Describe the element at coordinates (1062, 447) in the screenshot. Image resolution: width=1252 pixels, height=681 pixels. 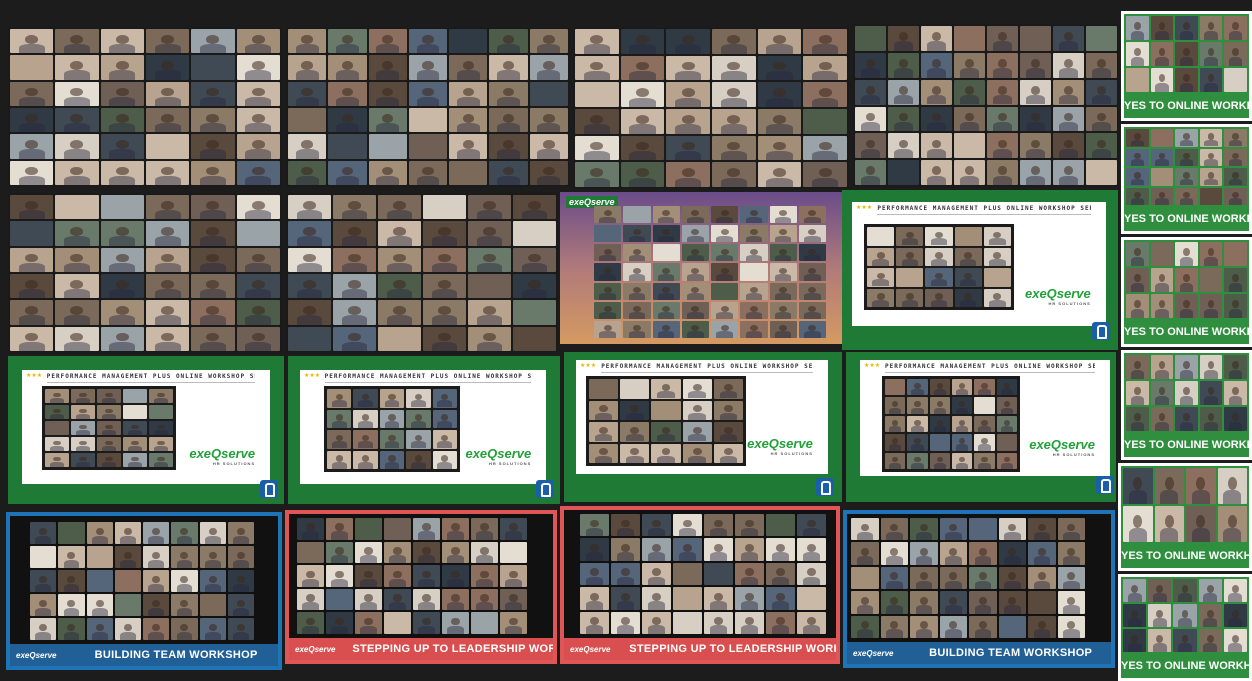
I see `brand-logo: exeQserve HR SOLUTIONS` at that location.